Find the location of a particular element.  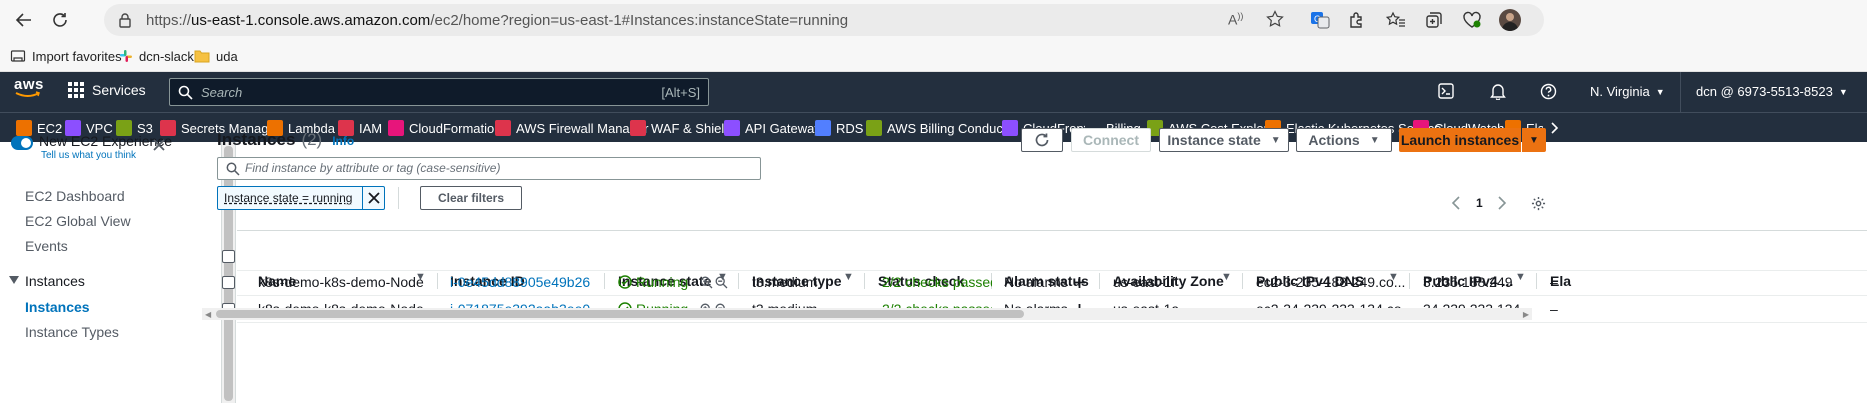

slack-icon is located at coordinates (126, 56).